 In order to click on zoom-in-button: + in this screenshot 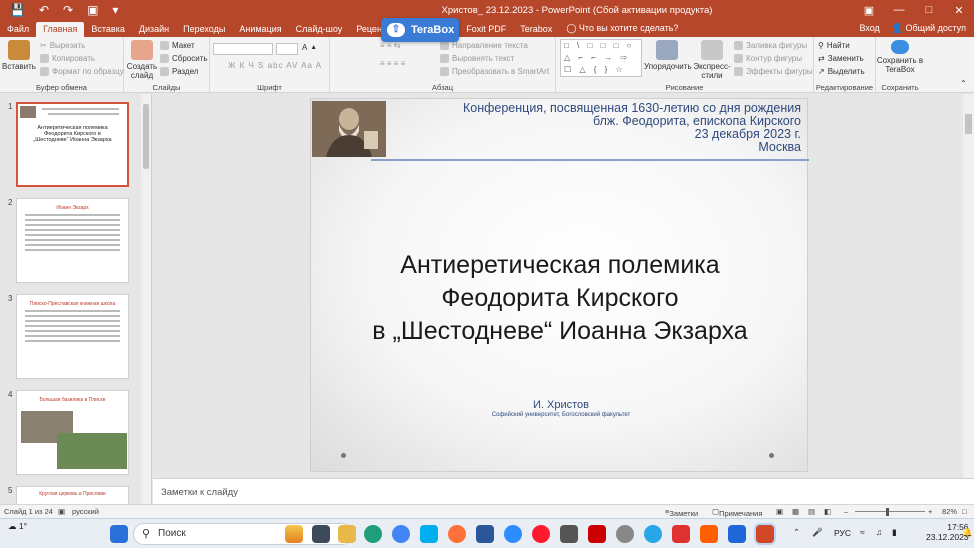, I will do `click(930, 511)`.